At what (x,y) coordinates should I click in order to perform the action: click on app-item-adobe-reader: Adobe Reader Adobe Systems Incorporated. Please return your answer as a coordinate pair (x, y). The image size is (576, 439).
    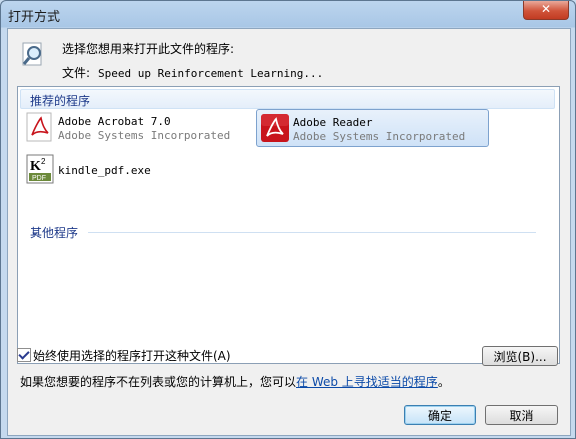
    Looking at the image, I should click on (372, 128).